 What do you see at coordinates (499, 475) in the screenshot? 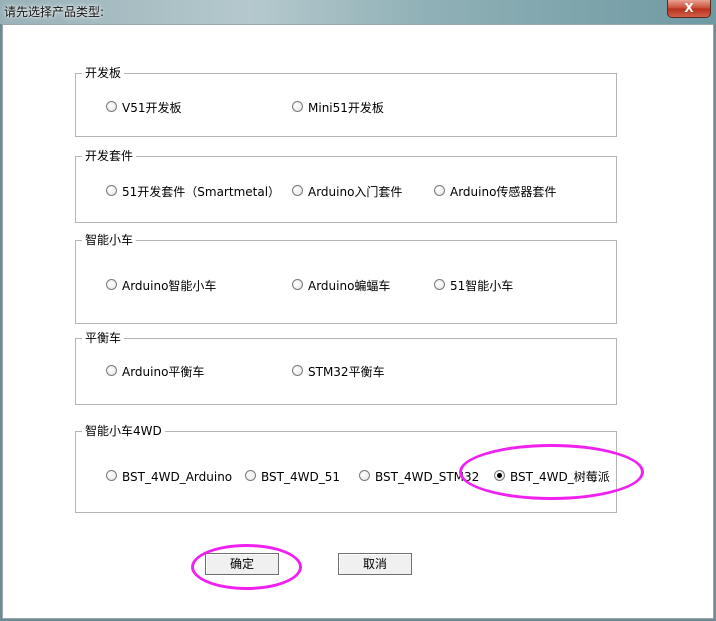
I see `radio-checked-icon` at bounding box center [499, 475].